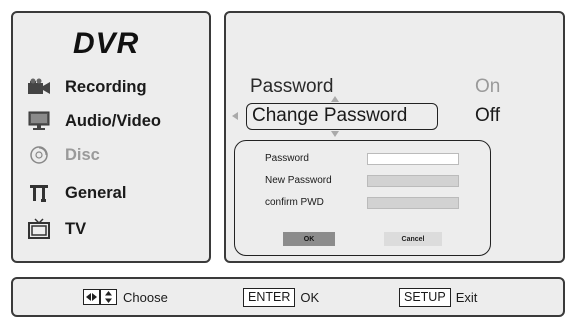 This screenshot has width=574, height=322. I want to click on left-arrow-icon, so click(235, 116).